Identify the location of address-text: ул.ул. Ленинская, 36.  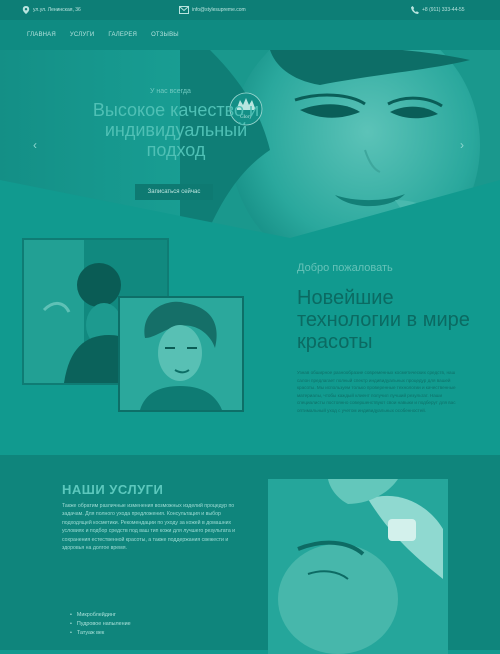
(57, 10).